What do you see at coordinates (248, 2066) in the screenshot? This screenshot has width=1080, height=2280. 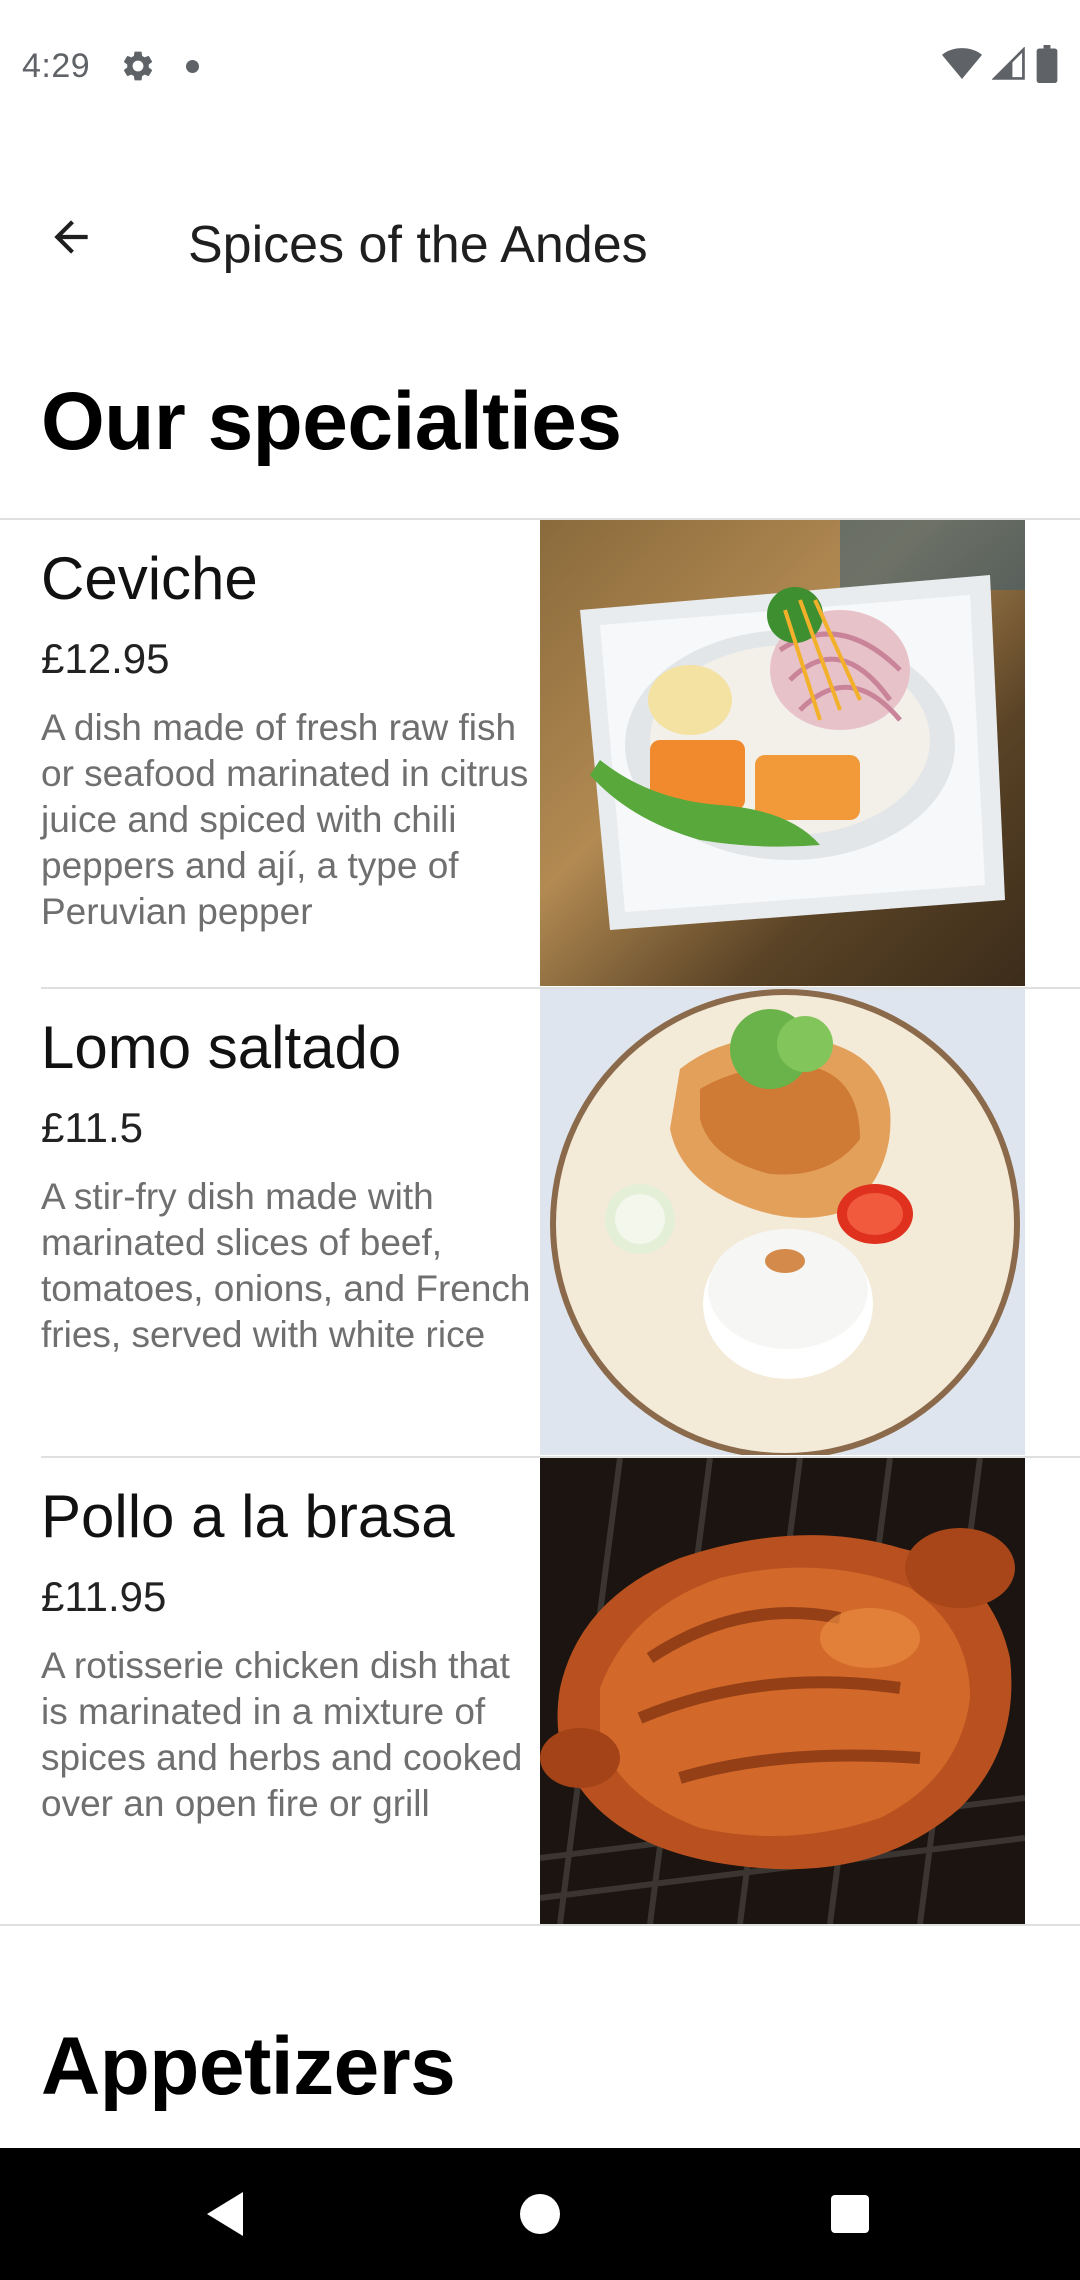 I see `section-title-appetizers: Appetizers` at bounding box center [248, 2066].